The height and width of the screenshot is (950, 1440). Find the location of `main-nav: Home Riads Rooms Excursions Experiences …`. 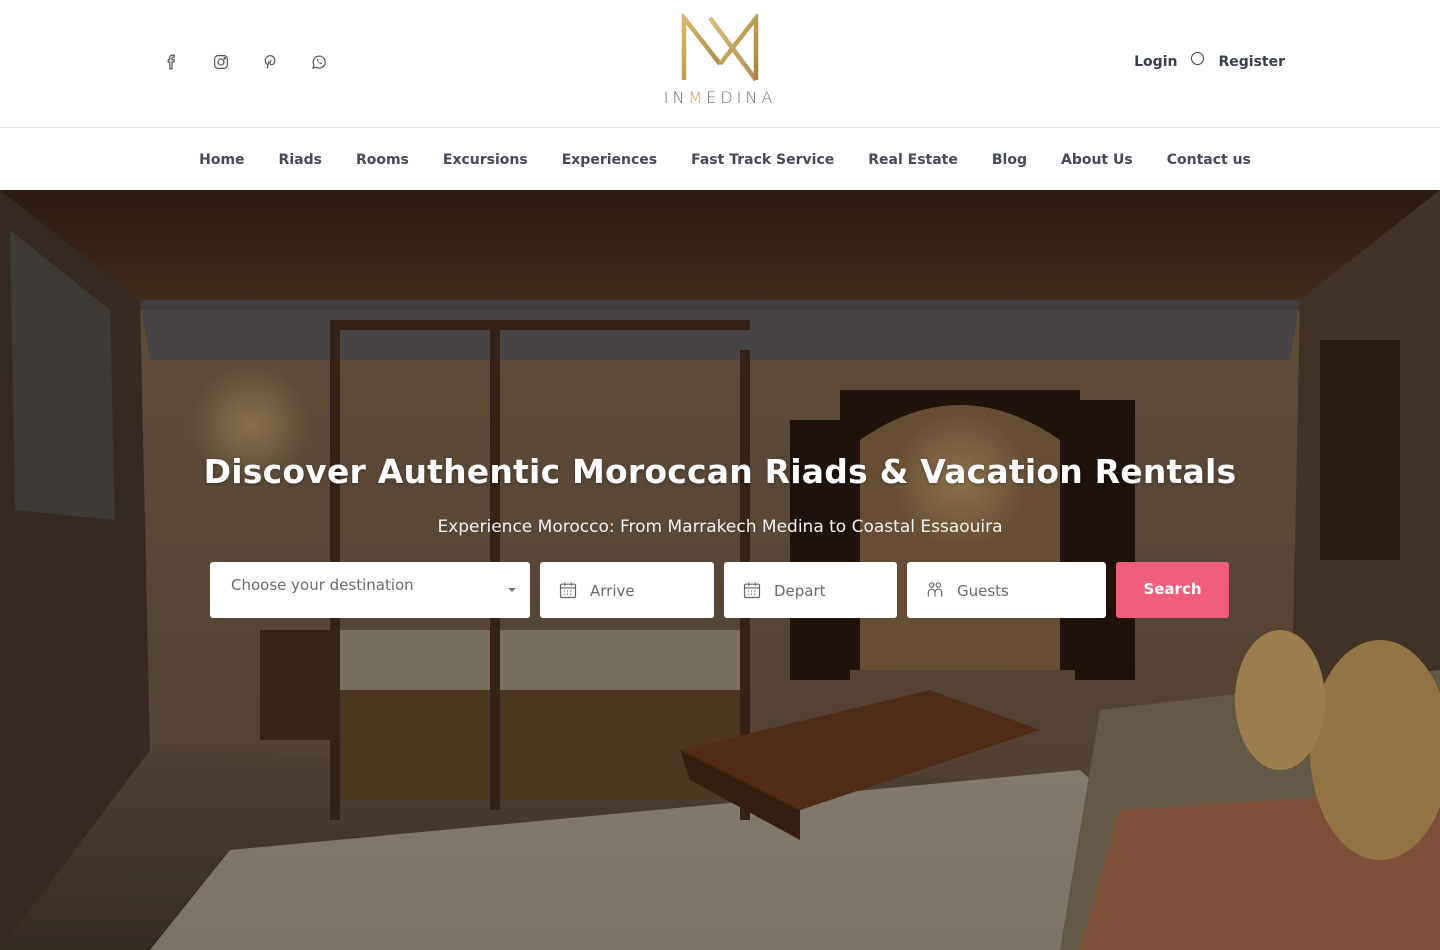

main-nav: Home Riads Rooms Excursions Experiences … is located at coordinates (720, 159).